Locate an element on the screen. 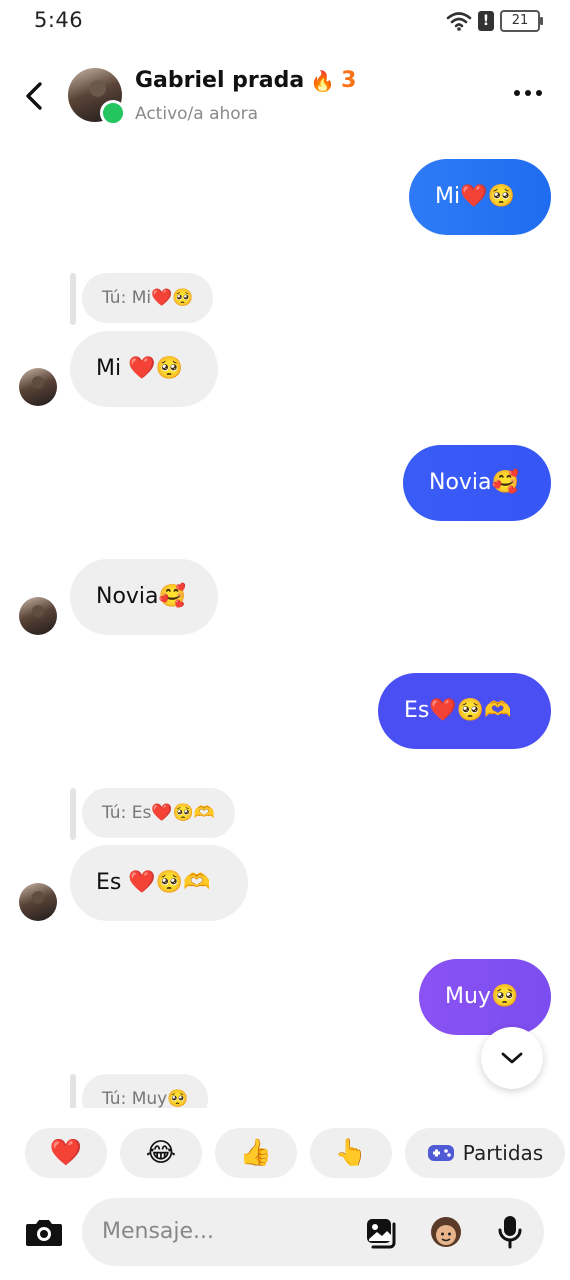  camera-icon is located at coordinates (44, 1233).